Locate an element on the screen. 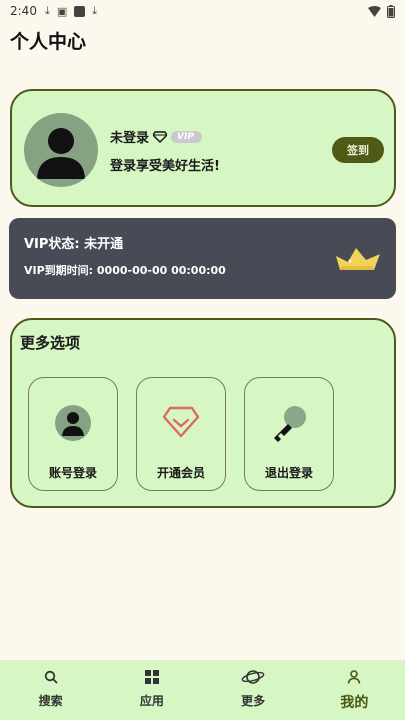 The image size is (405, 720). search-icon is located at coordinates (51, 677).